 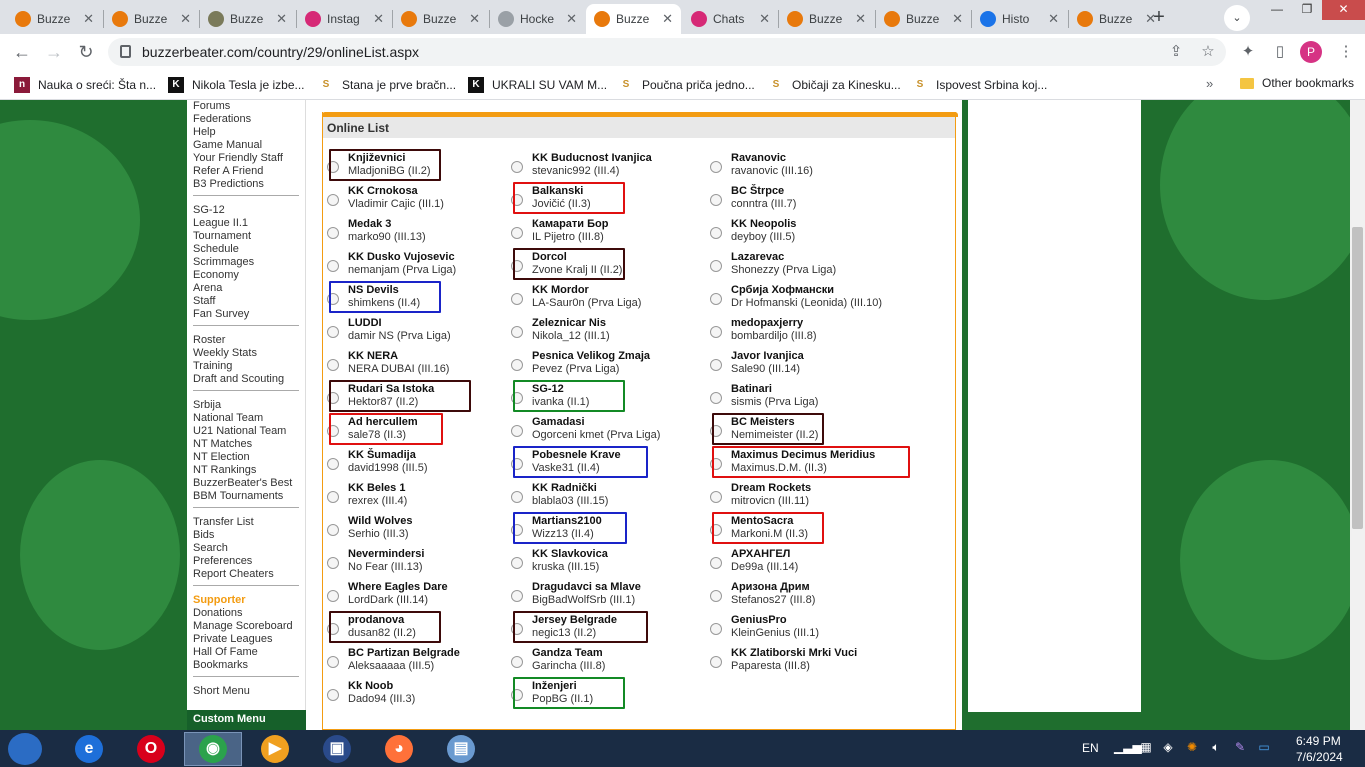 I want to click on sidebar-item: Forums, so click(x=211, y=106).